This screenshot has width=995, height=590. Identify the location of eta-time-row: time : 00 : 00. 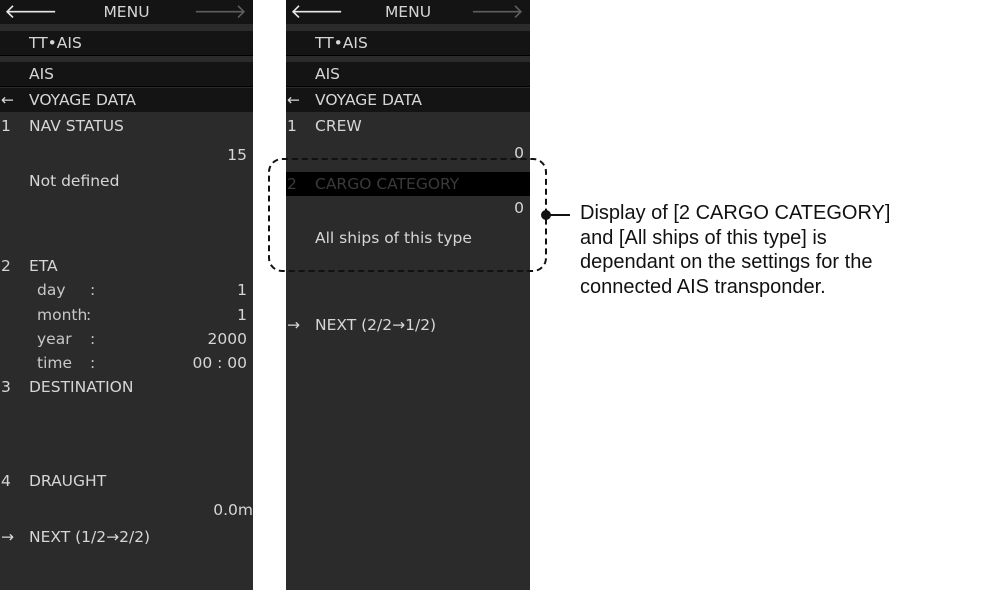
(126, 363).